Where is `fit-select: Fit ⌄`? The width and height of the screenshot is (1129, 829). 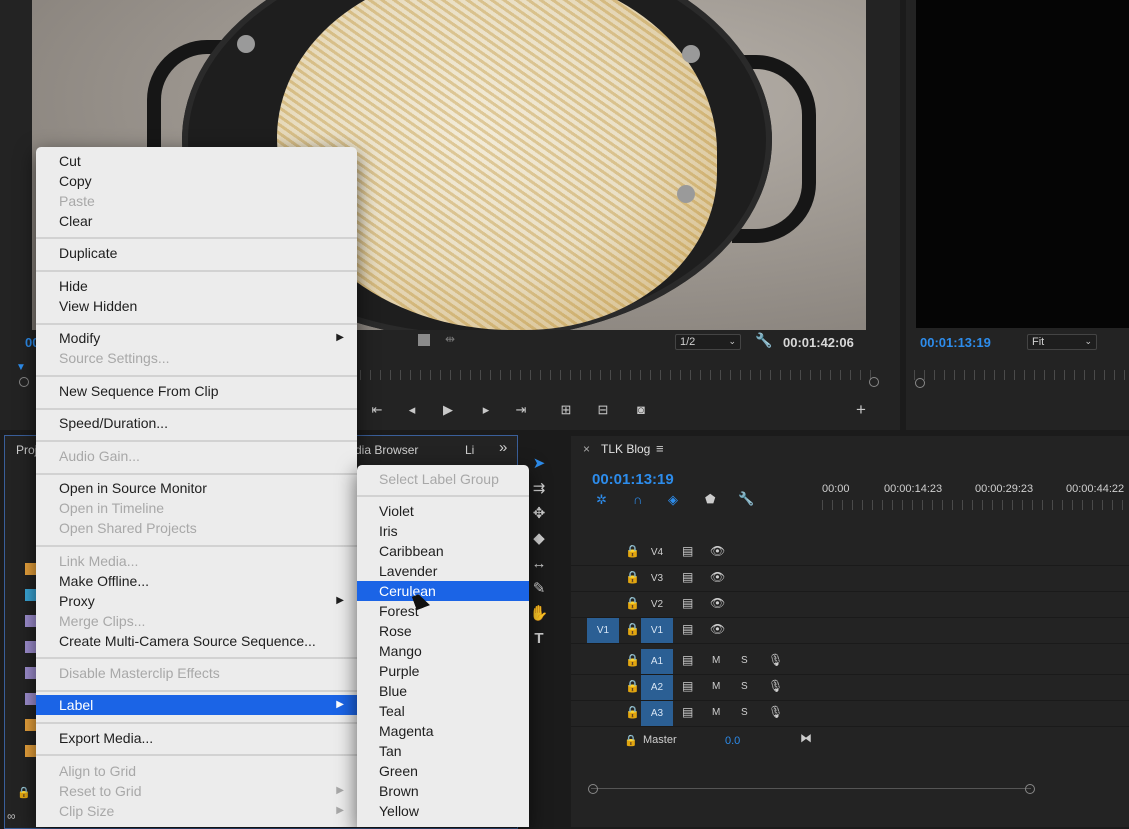
fit-select: Fit ⌄ is located at coordinates (1062, 342).